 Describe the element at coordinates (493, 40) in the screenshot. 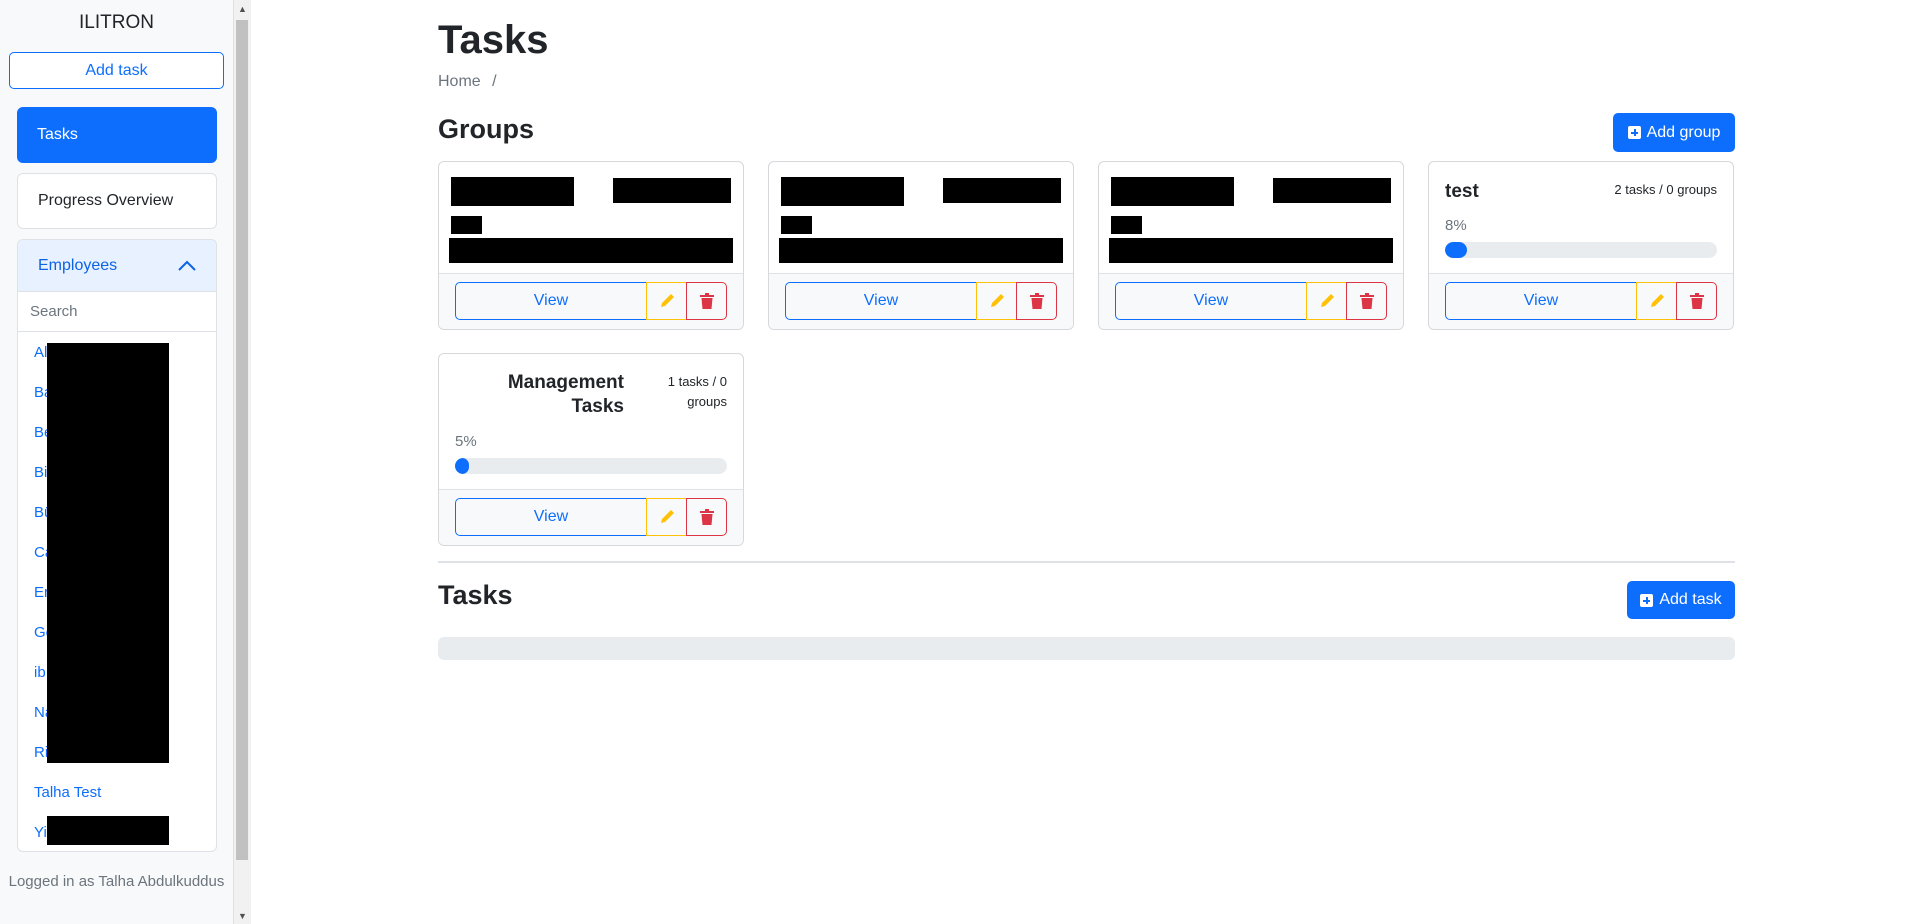

I see `page-title: Tasks` at that location.